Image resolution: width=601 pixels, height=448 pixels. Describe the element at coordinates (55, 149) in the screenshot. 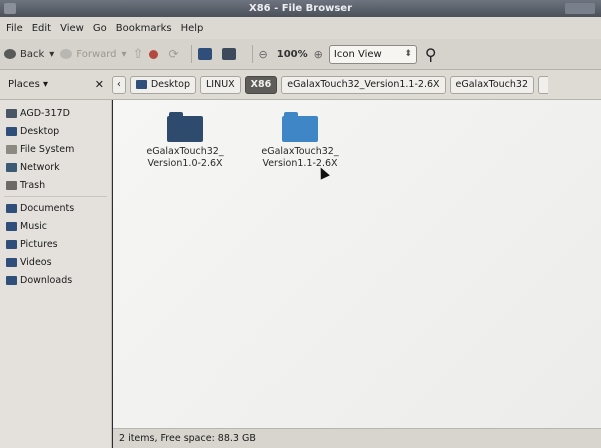

I see `sidebar-item-file-system: File System` at that location.